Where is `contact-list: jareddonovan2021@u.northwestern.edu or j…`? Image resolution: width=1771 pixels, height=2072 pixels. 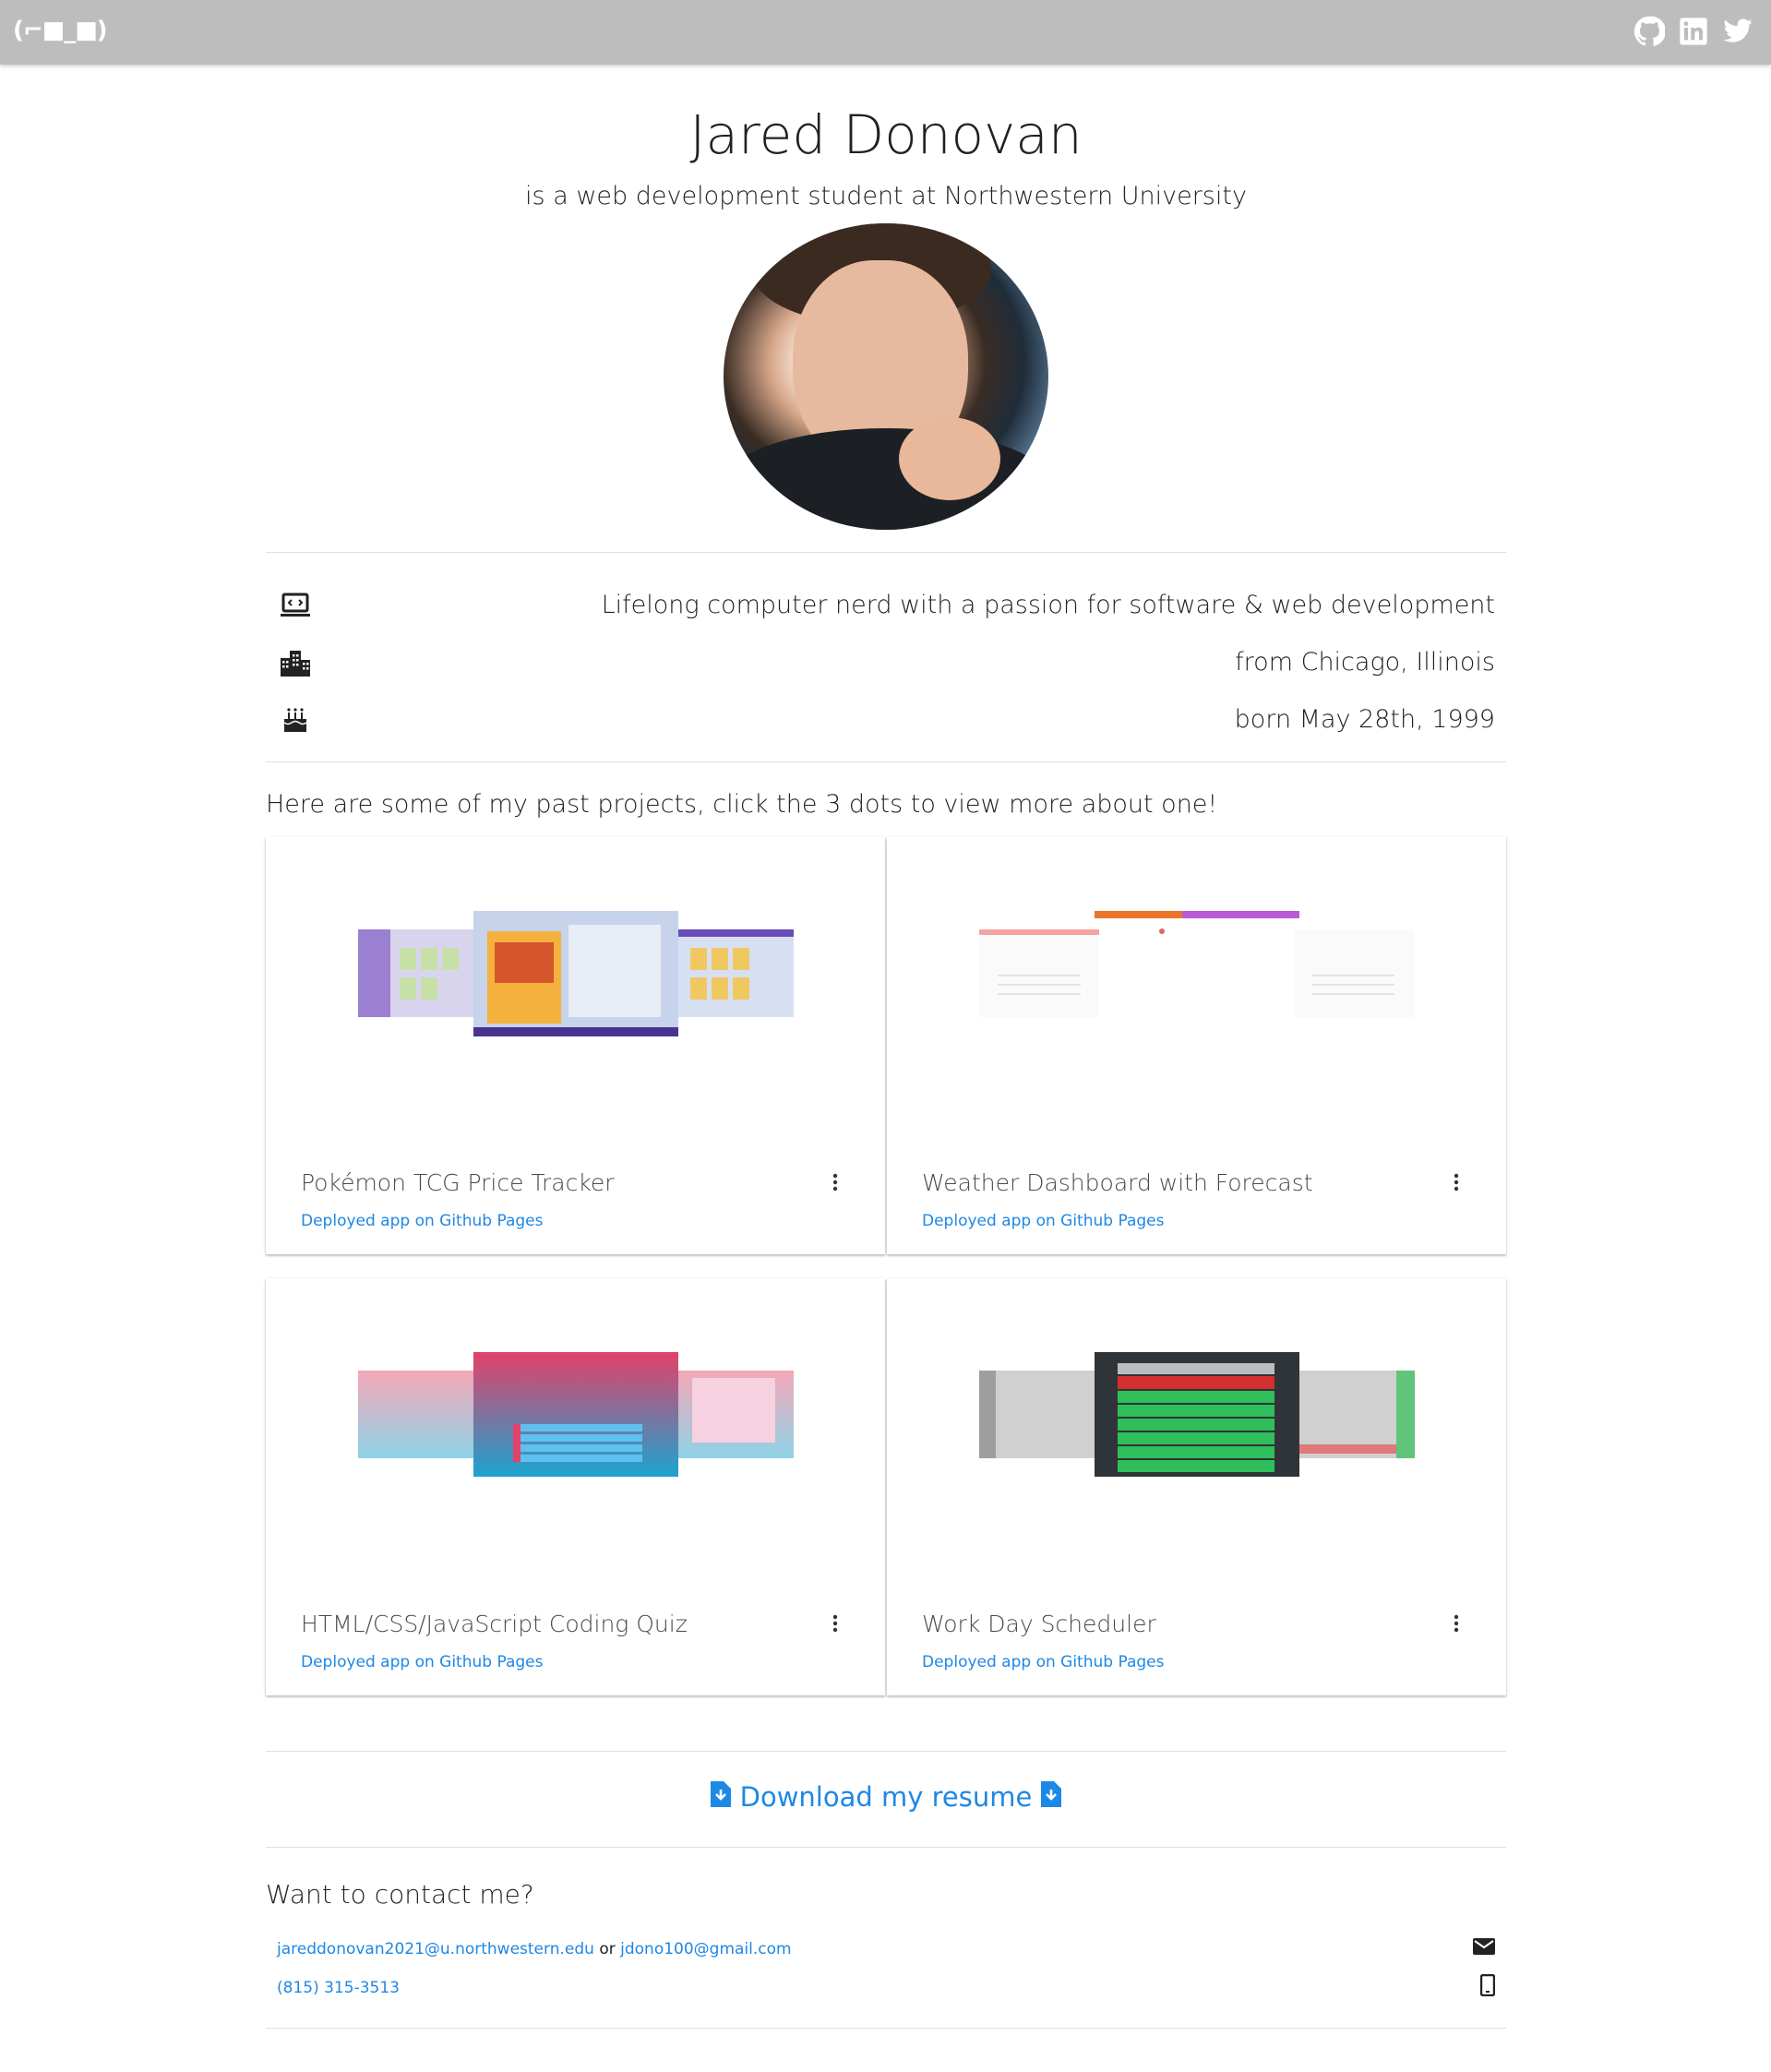 contact-list: jareddonovan2021@u.northwestern.edu or j… is located at coordinates (886, 1969).